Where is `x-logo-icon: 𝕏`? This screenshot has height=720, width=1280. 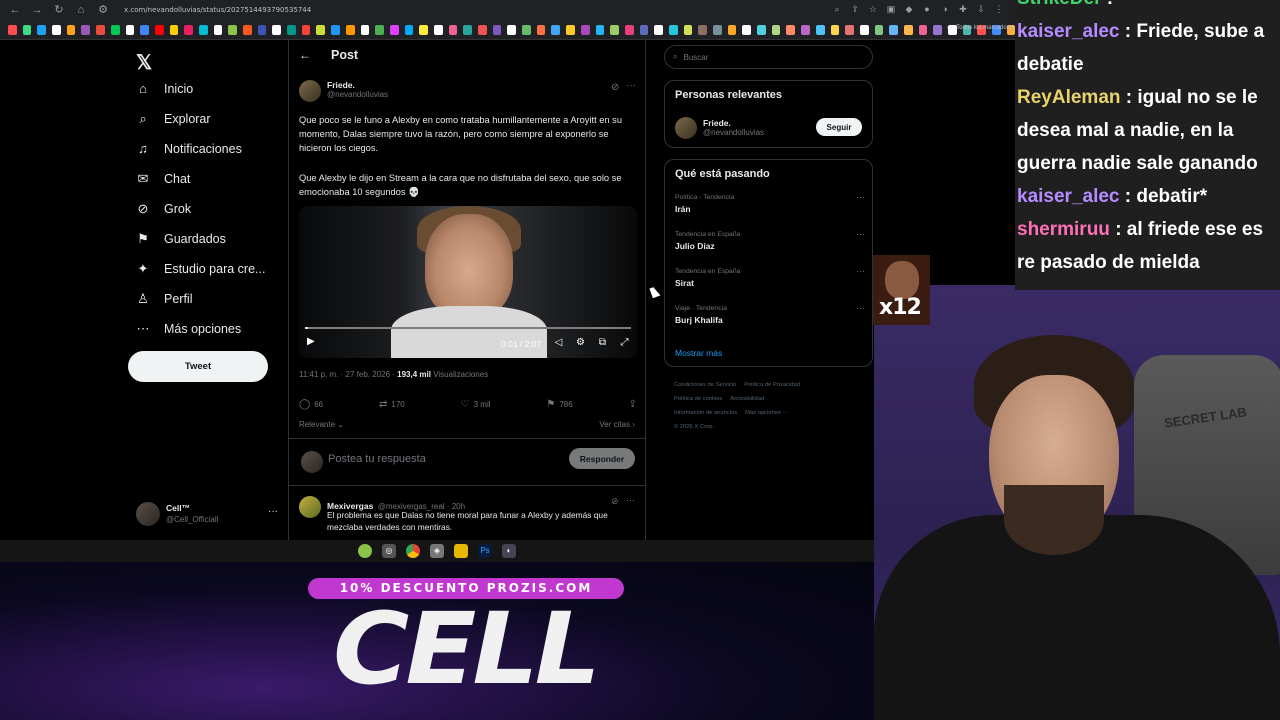 x-logo-icon: 𝕏 is located at coordinates (144, 62).